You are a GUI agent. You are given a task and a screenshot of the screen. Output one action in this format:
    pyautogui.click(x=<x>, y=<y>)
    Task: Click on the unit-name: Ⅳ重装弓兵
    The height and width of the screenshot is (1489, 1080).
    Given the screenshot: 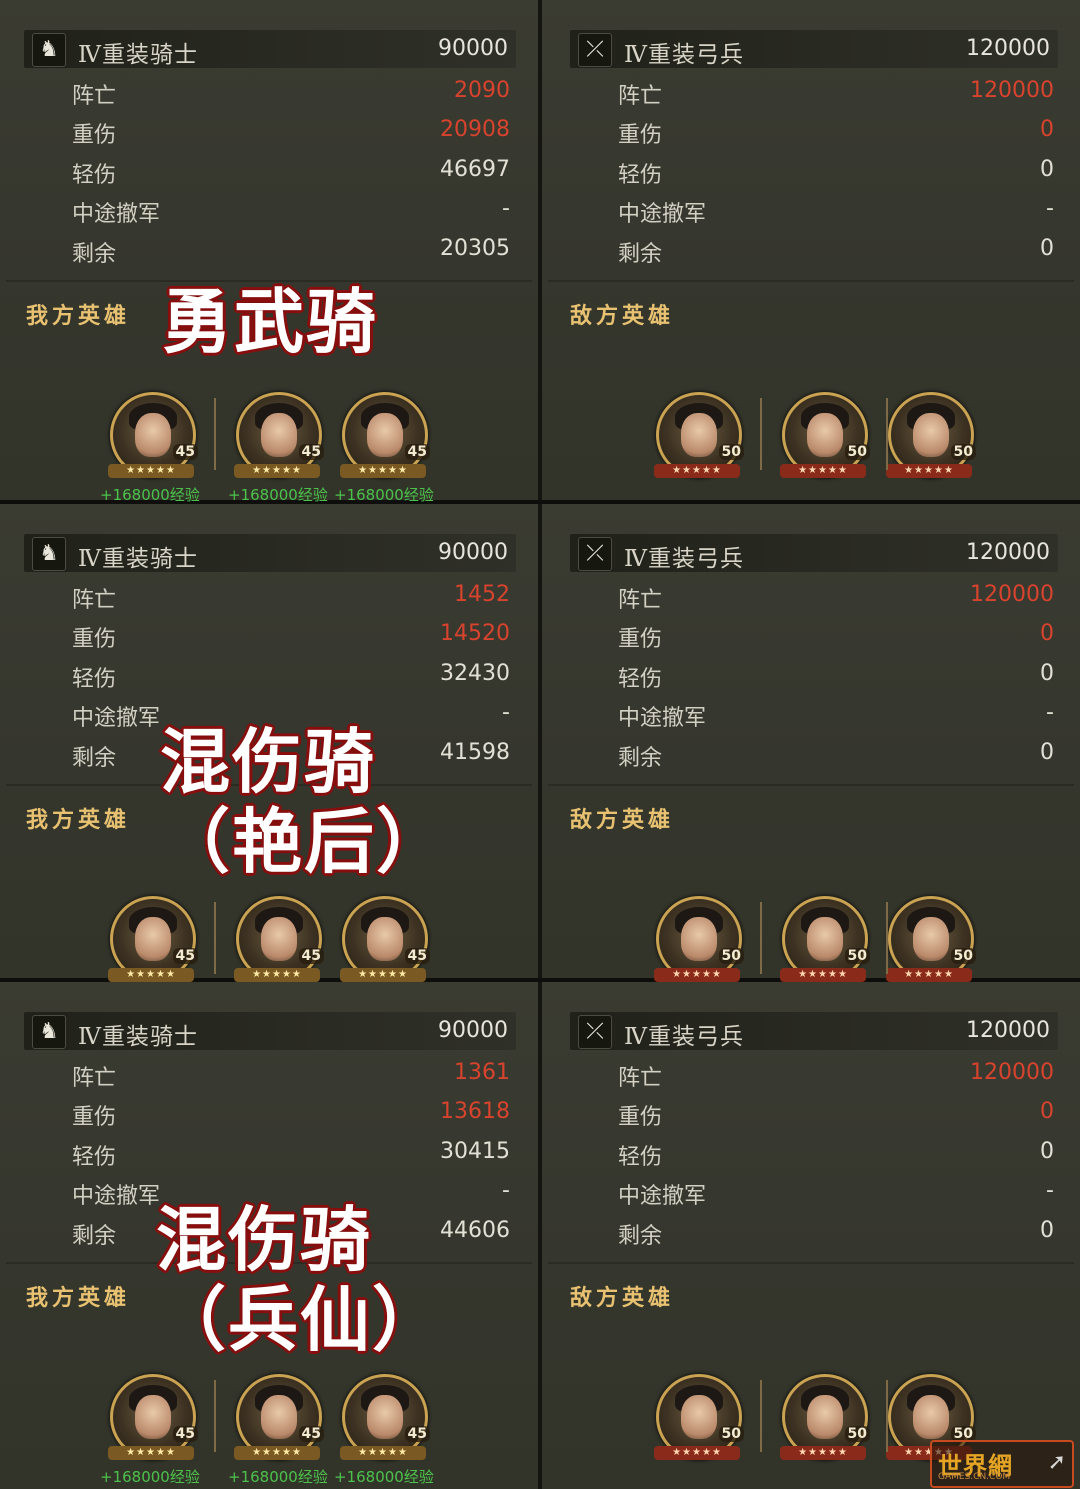 What is the action you would take?
    pyautogui.click(x=684, y=55)
    